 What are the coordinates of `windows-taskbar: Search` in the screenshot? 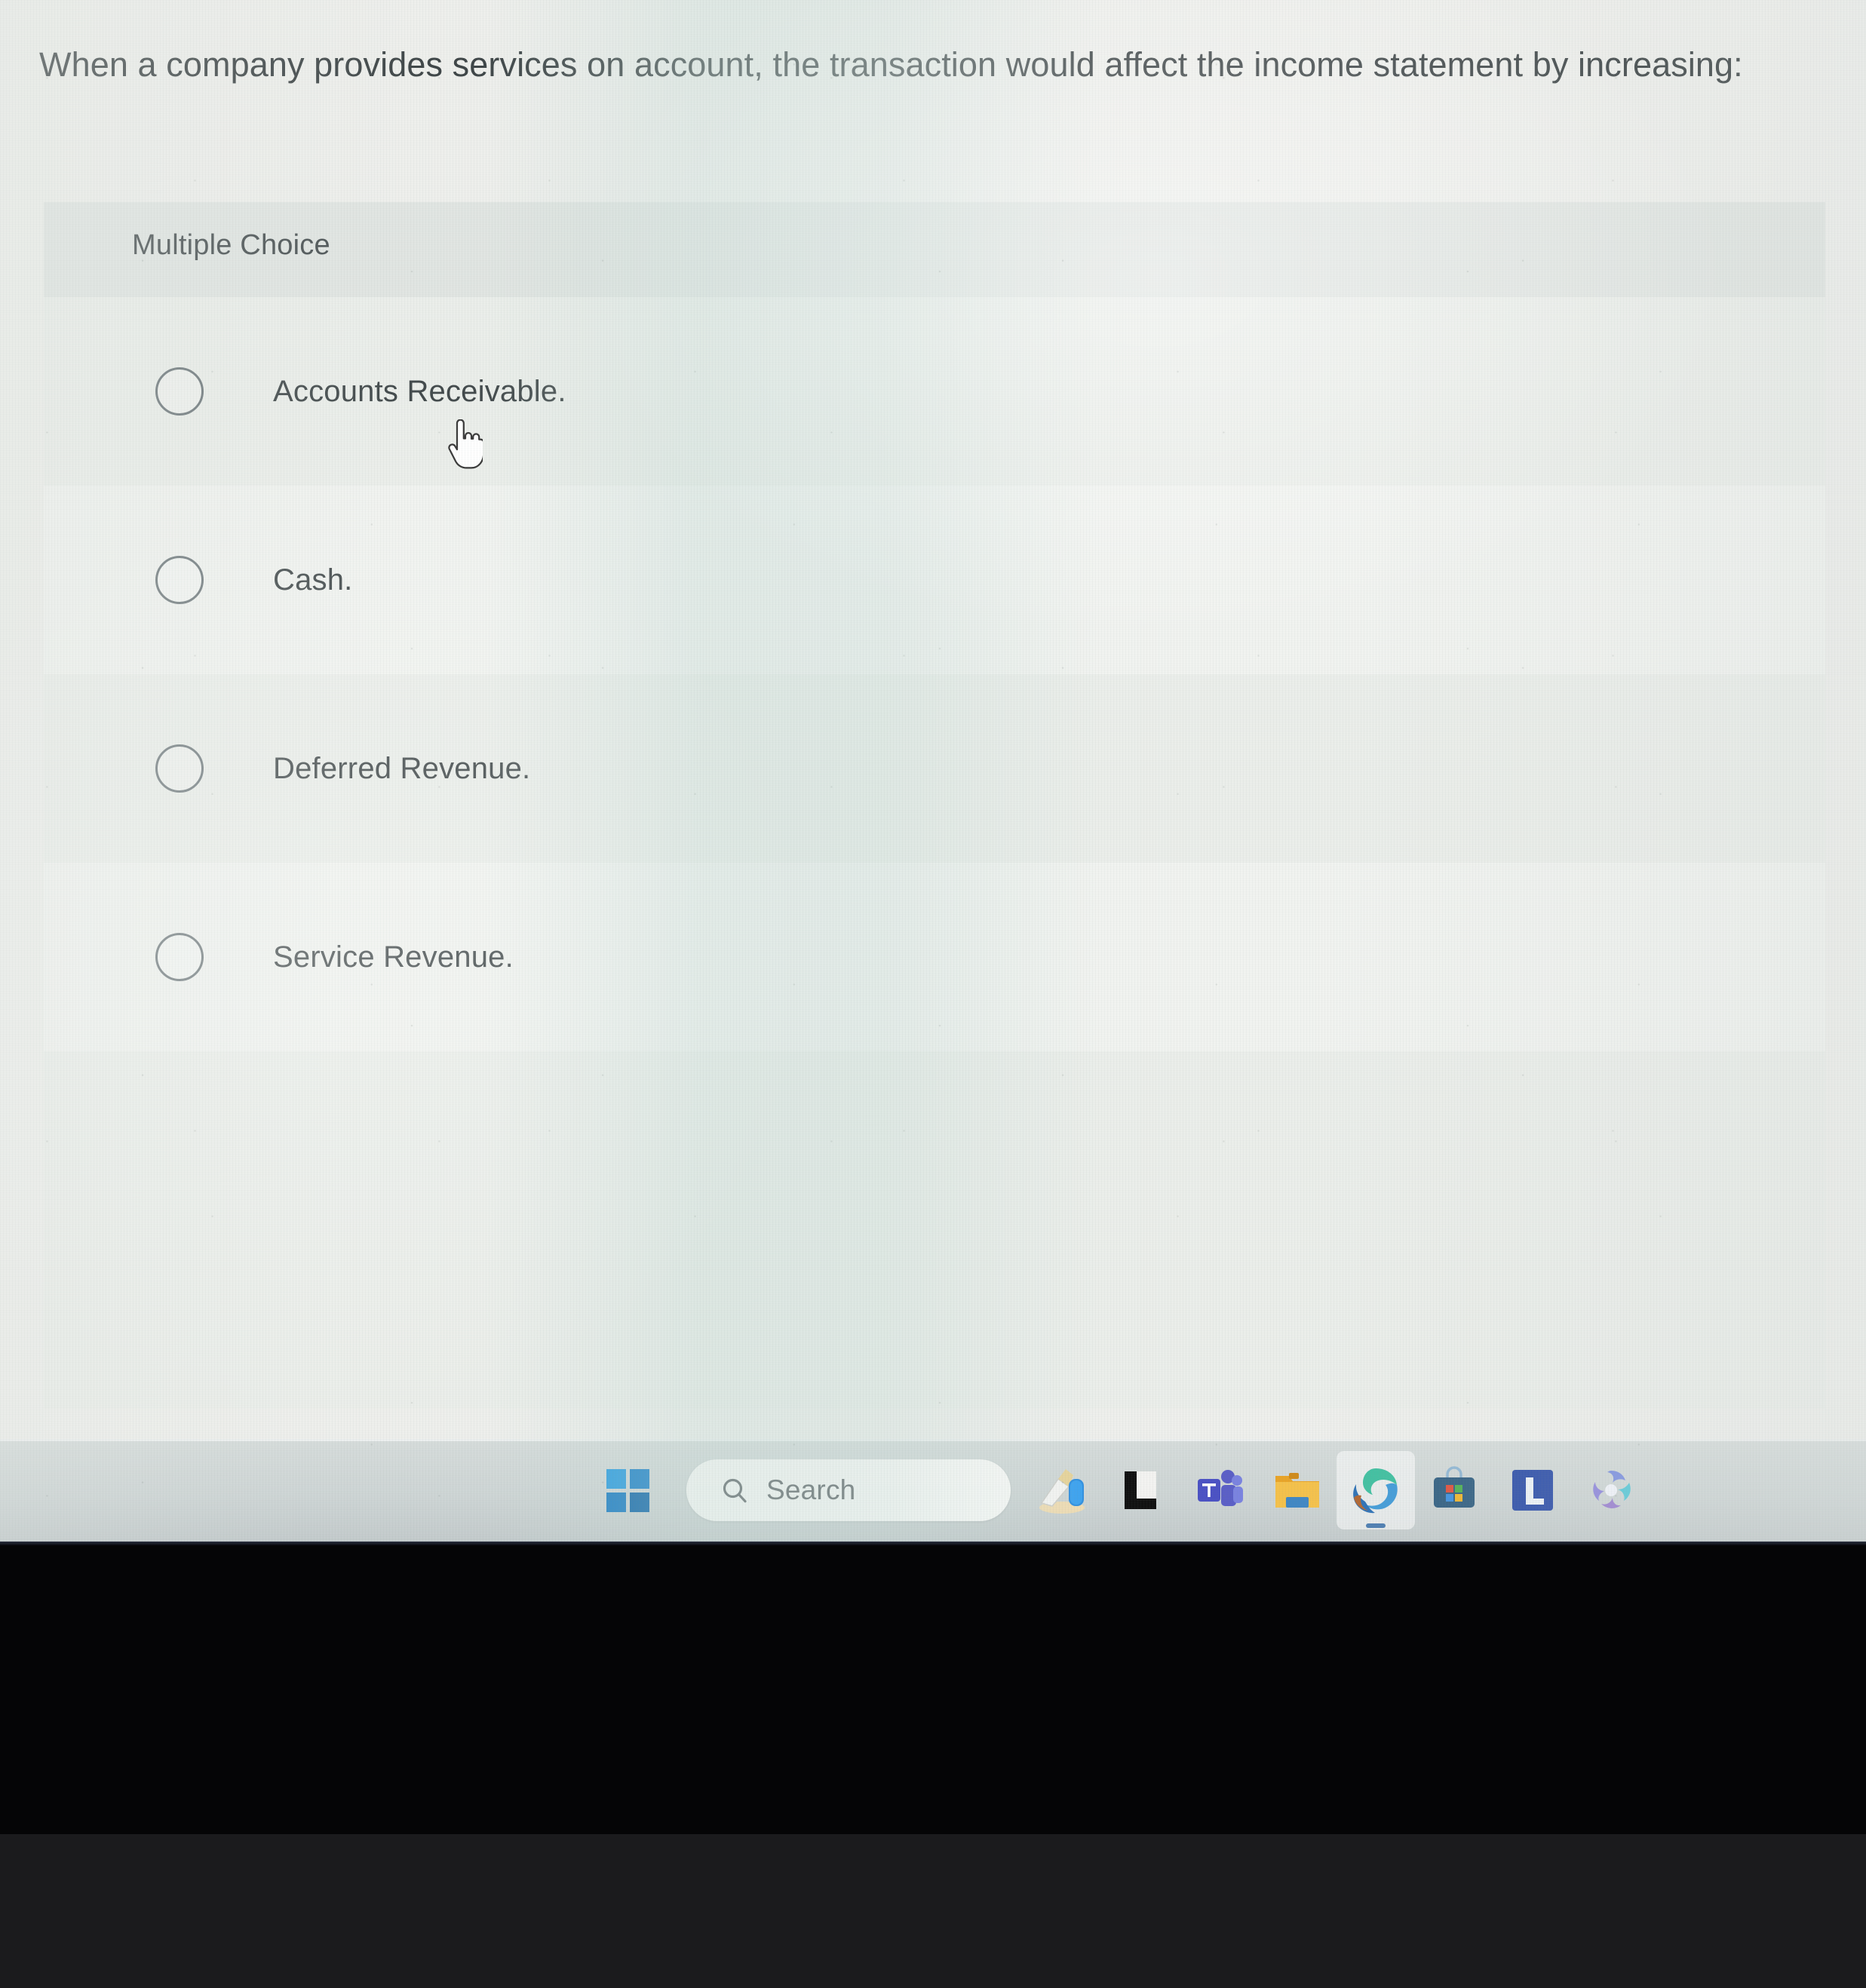 It's located at (933, 1490).